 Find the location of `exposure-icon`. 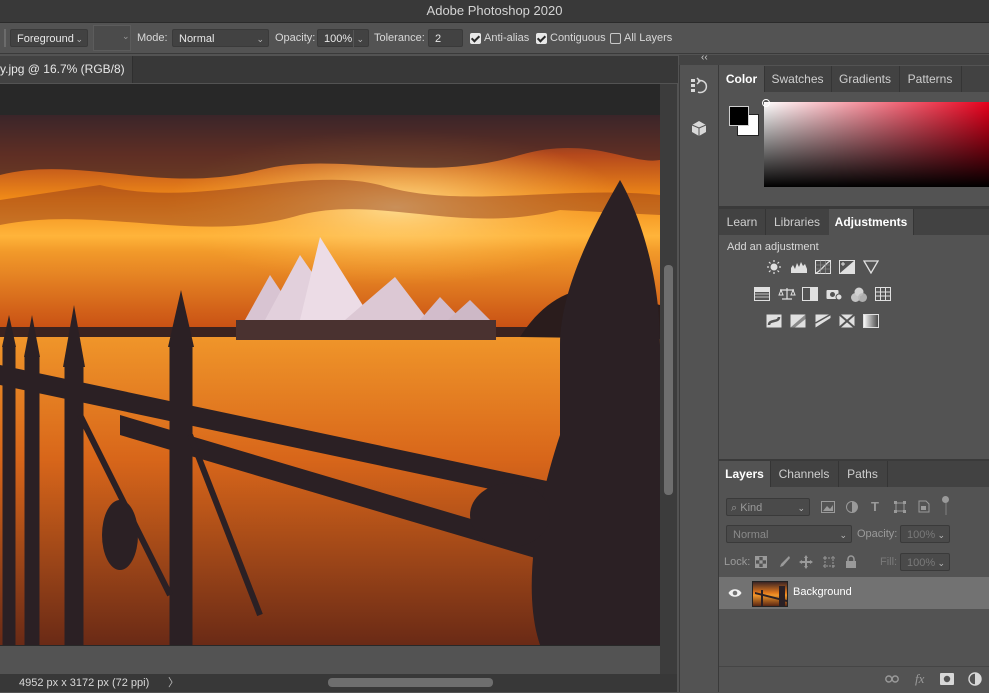

exposure-icon is located at coordinates (847, 267).